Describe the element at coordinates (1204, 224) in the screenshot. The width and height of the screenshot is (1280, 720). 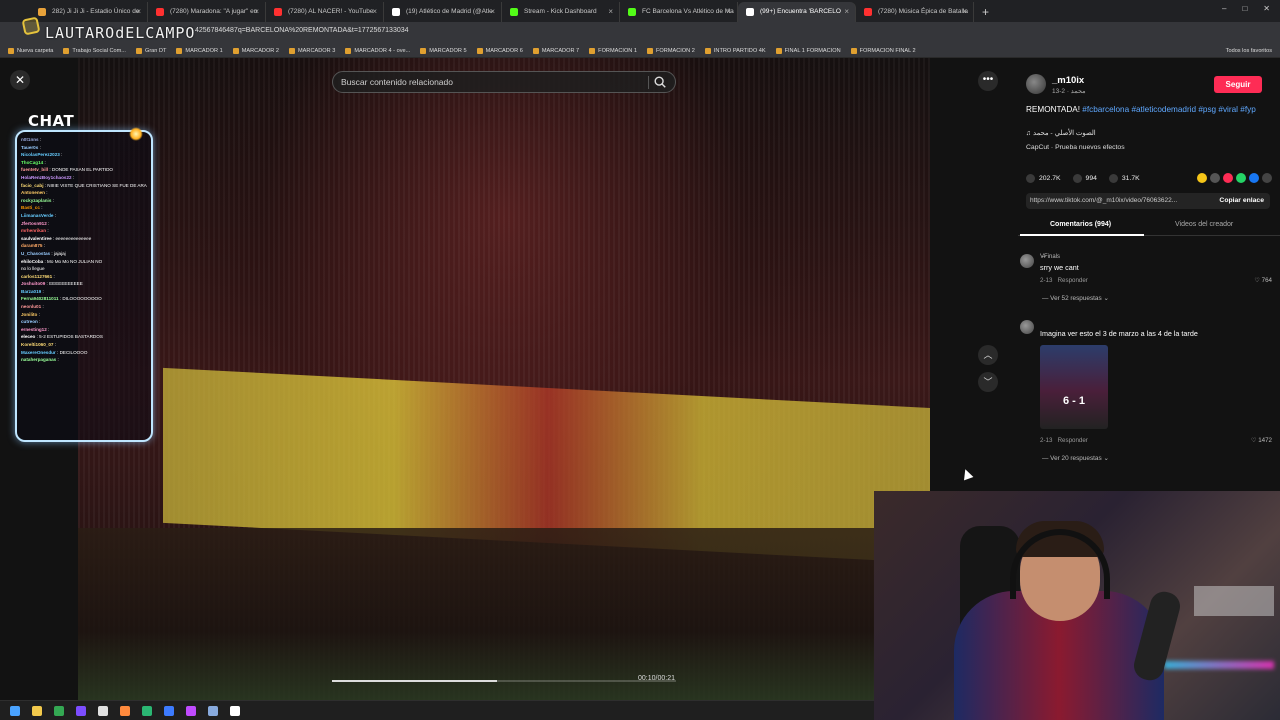
I see `tab-creator-videos: Videos del creador` at that location.